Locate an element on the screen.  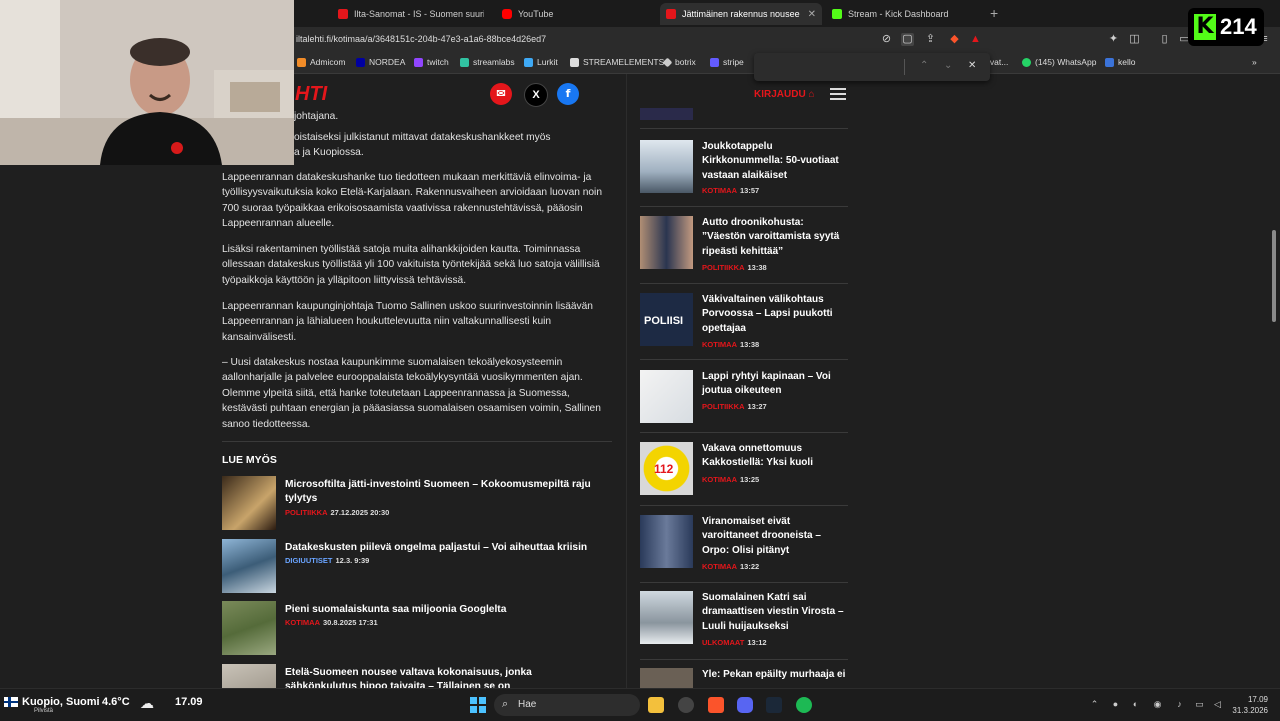
find-previous-icon: ⌃ is located at coordinates (924, 65).